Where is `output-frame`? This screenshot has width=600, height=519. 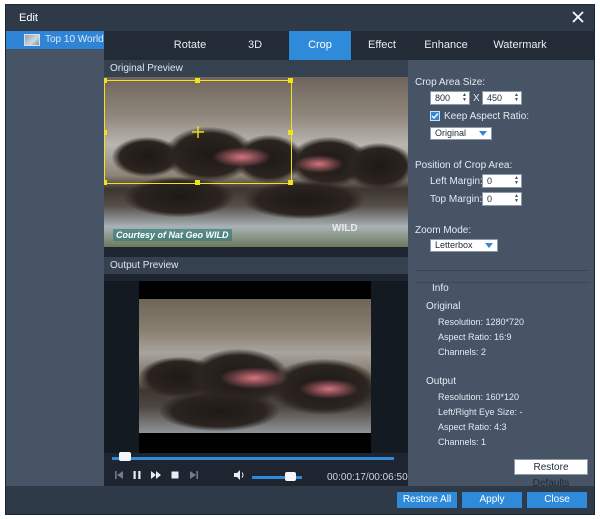
output-frame is located at coordinates (255, 366).